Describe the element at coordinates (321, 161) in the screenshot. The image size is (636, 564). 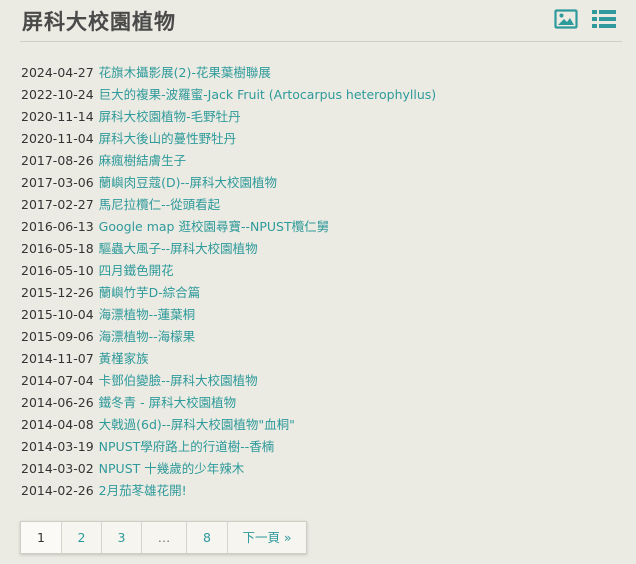
I see `list-item: 2017-08-26 麻瘋樹結膚生子` at that location.